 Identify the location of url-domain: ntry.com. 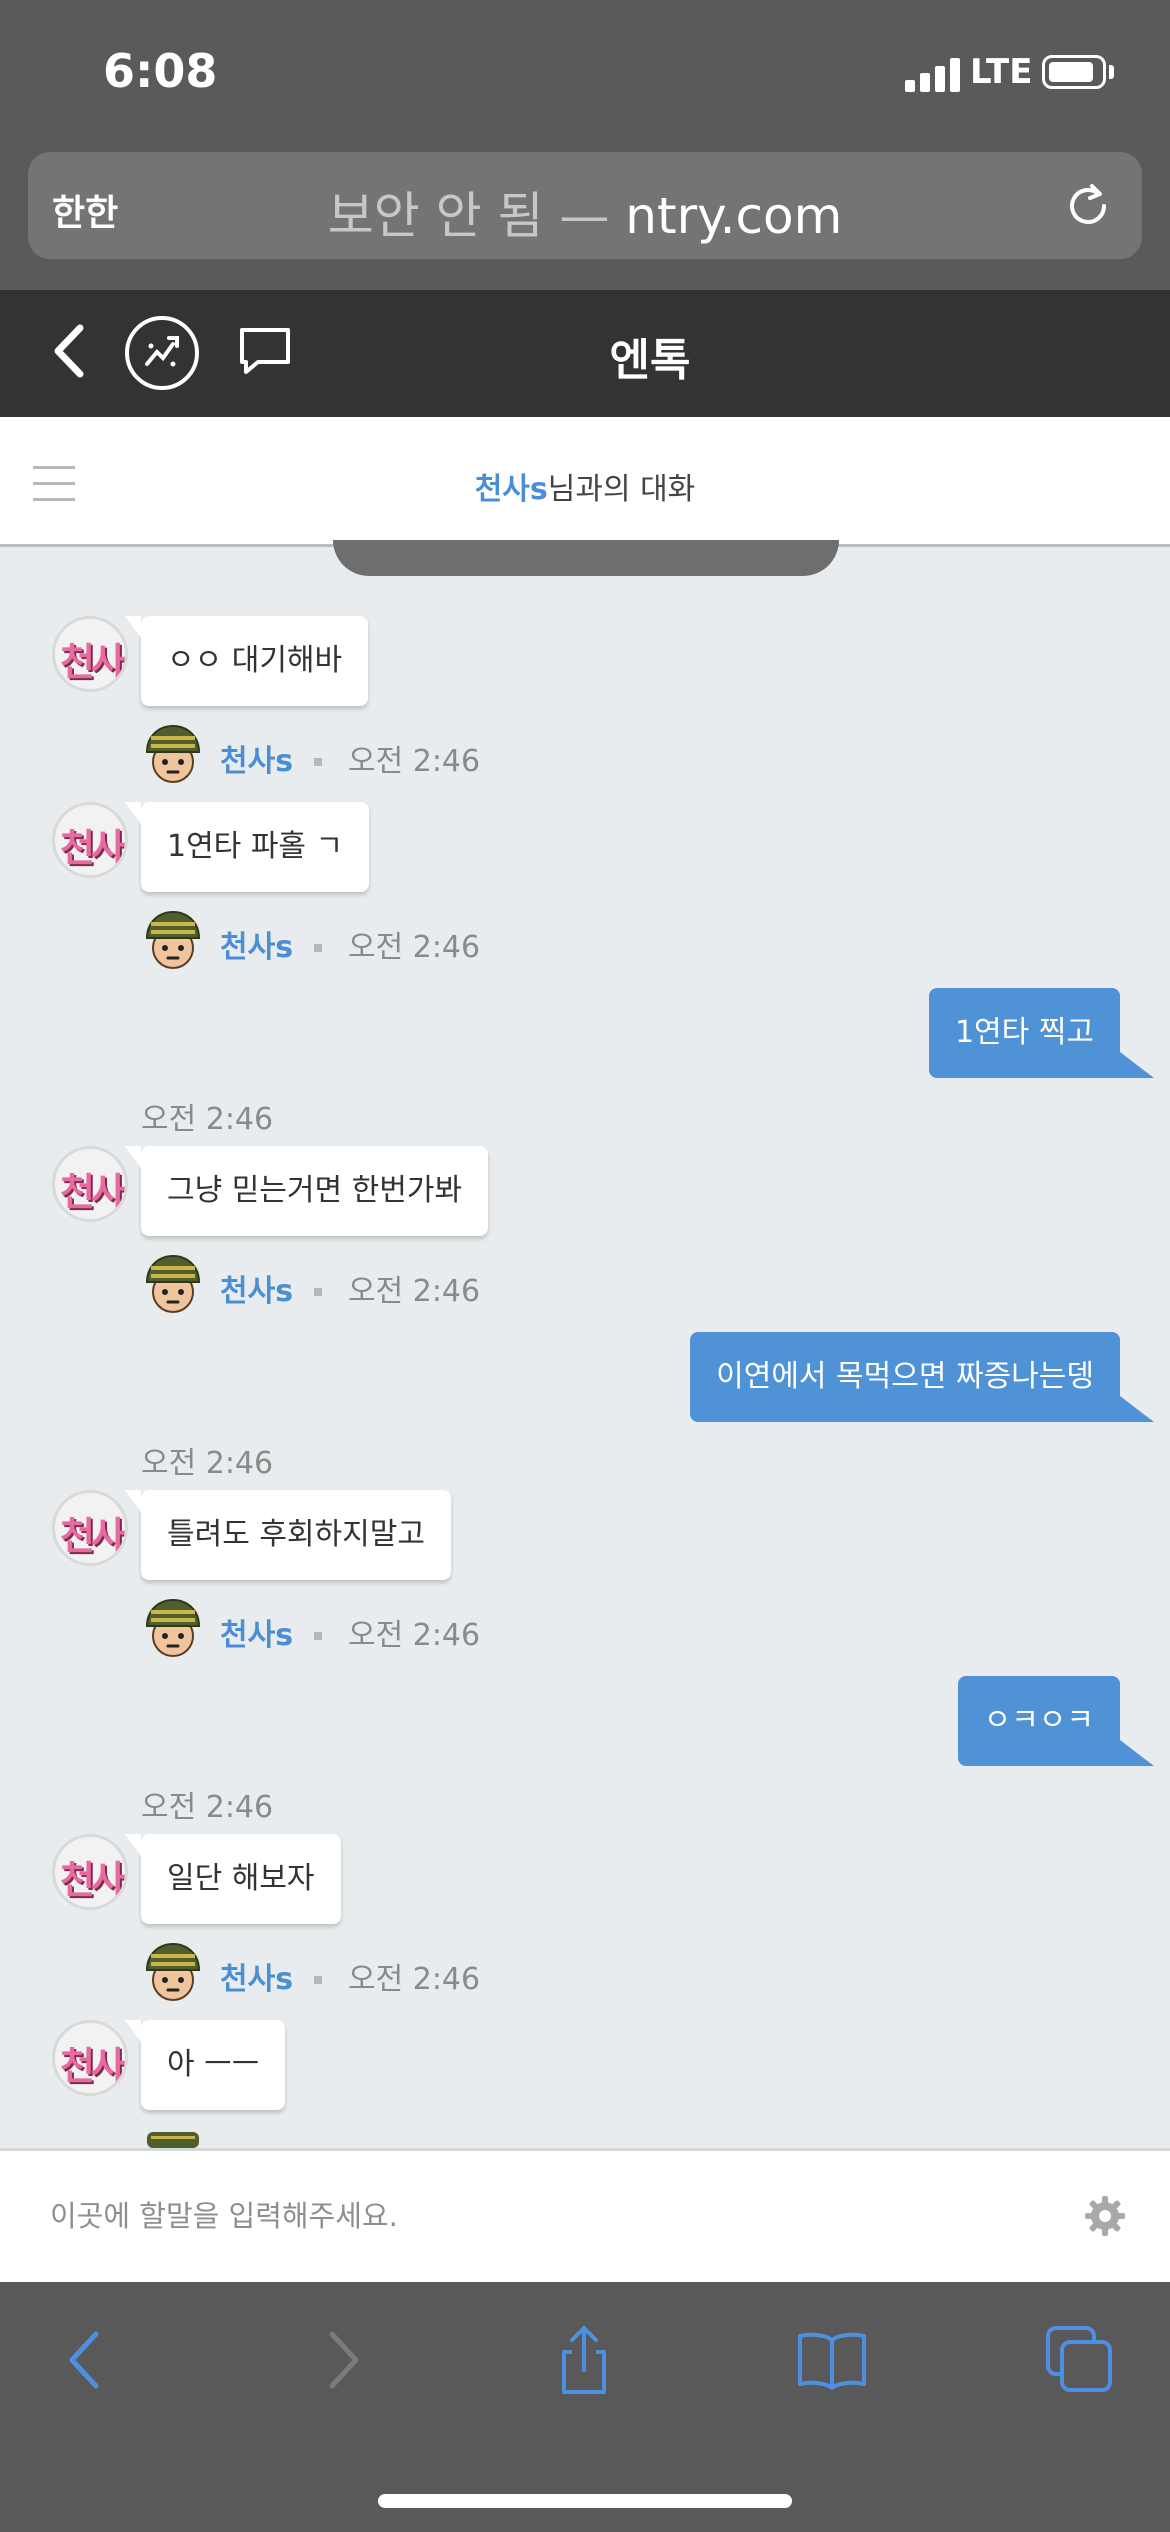
(734, 216).